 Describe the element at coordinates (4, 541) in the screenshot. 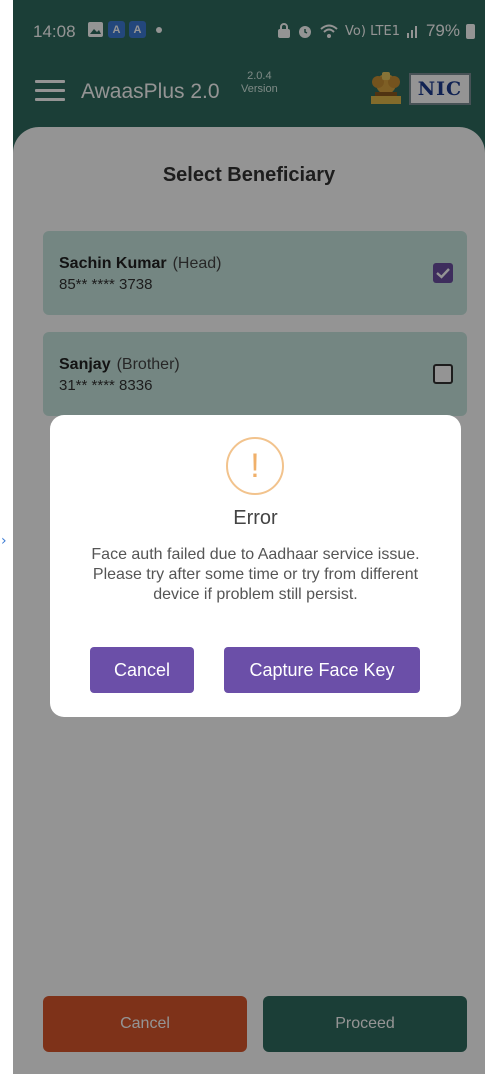

I see `edge-arrow-icon: ›` at that location.